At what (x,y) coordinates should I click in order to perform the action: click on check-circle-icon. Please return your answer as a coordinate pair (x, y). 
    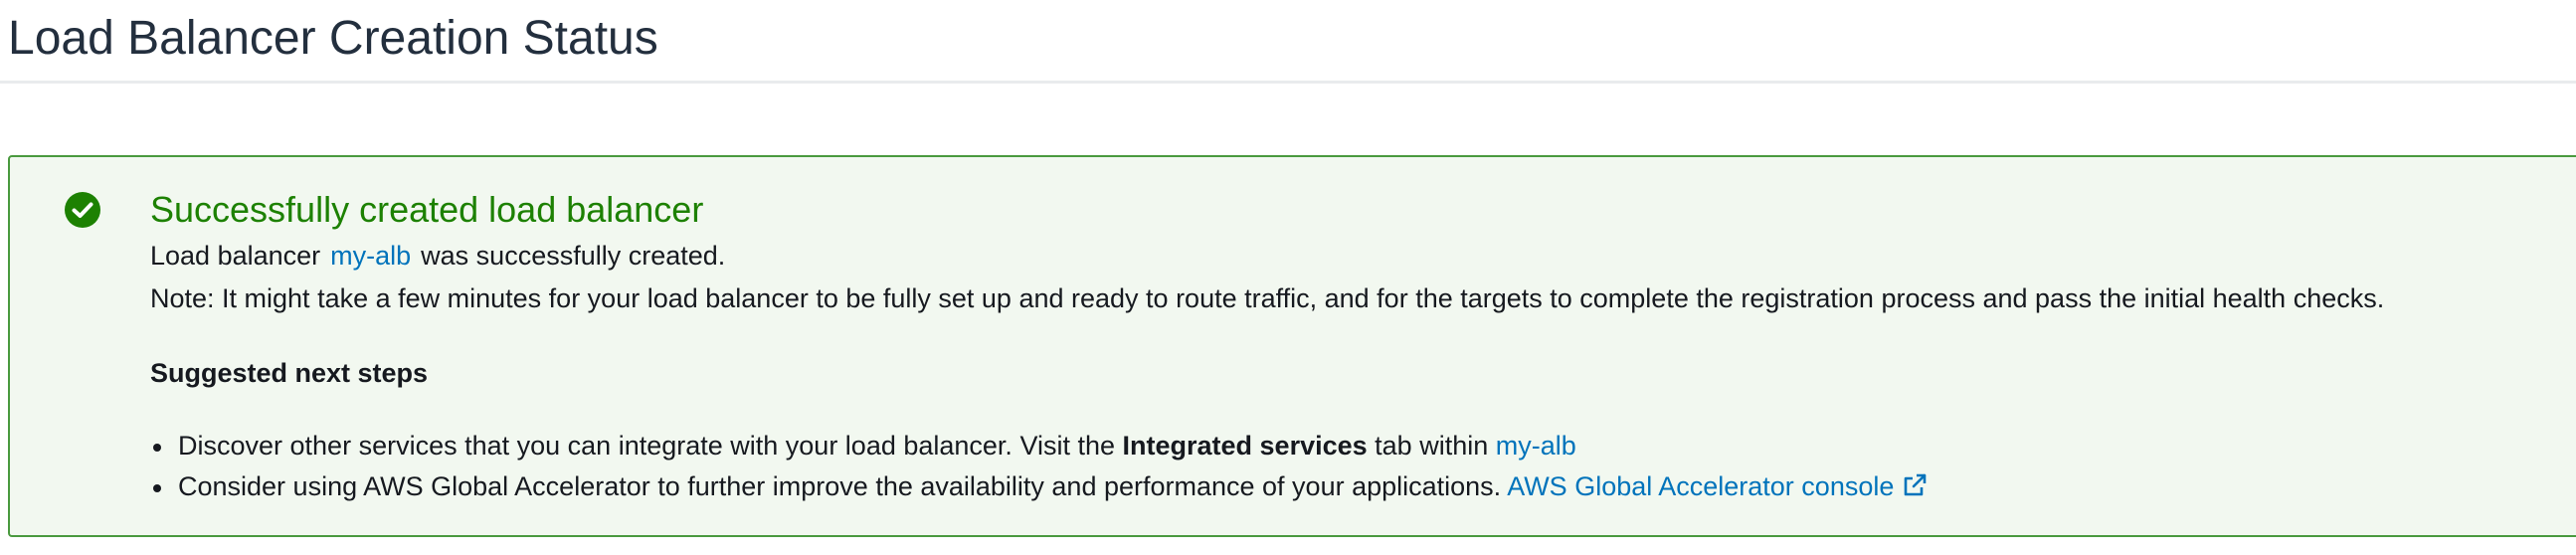
    Looking at the image, I should click on (82, 210).